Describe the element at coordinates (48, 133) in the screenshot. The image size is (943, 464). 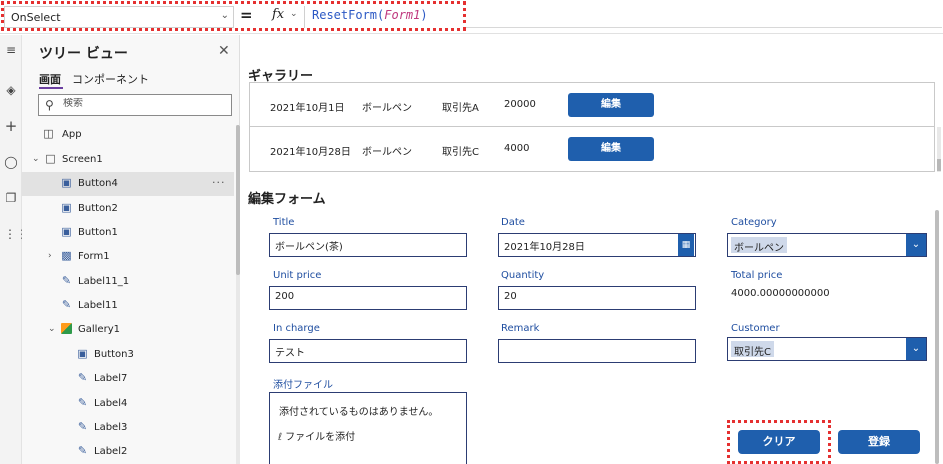
I see `app-icon: ◫` at that location.